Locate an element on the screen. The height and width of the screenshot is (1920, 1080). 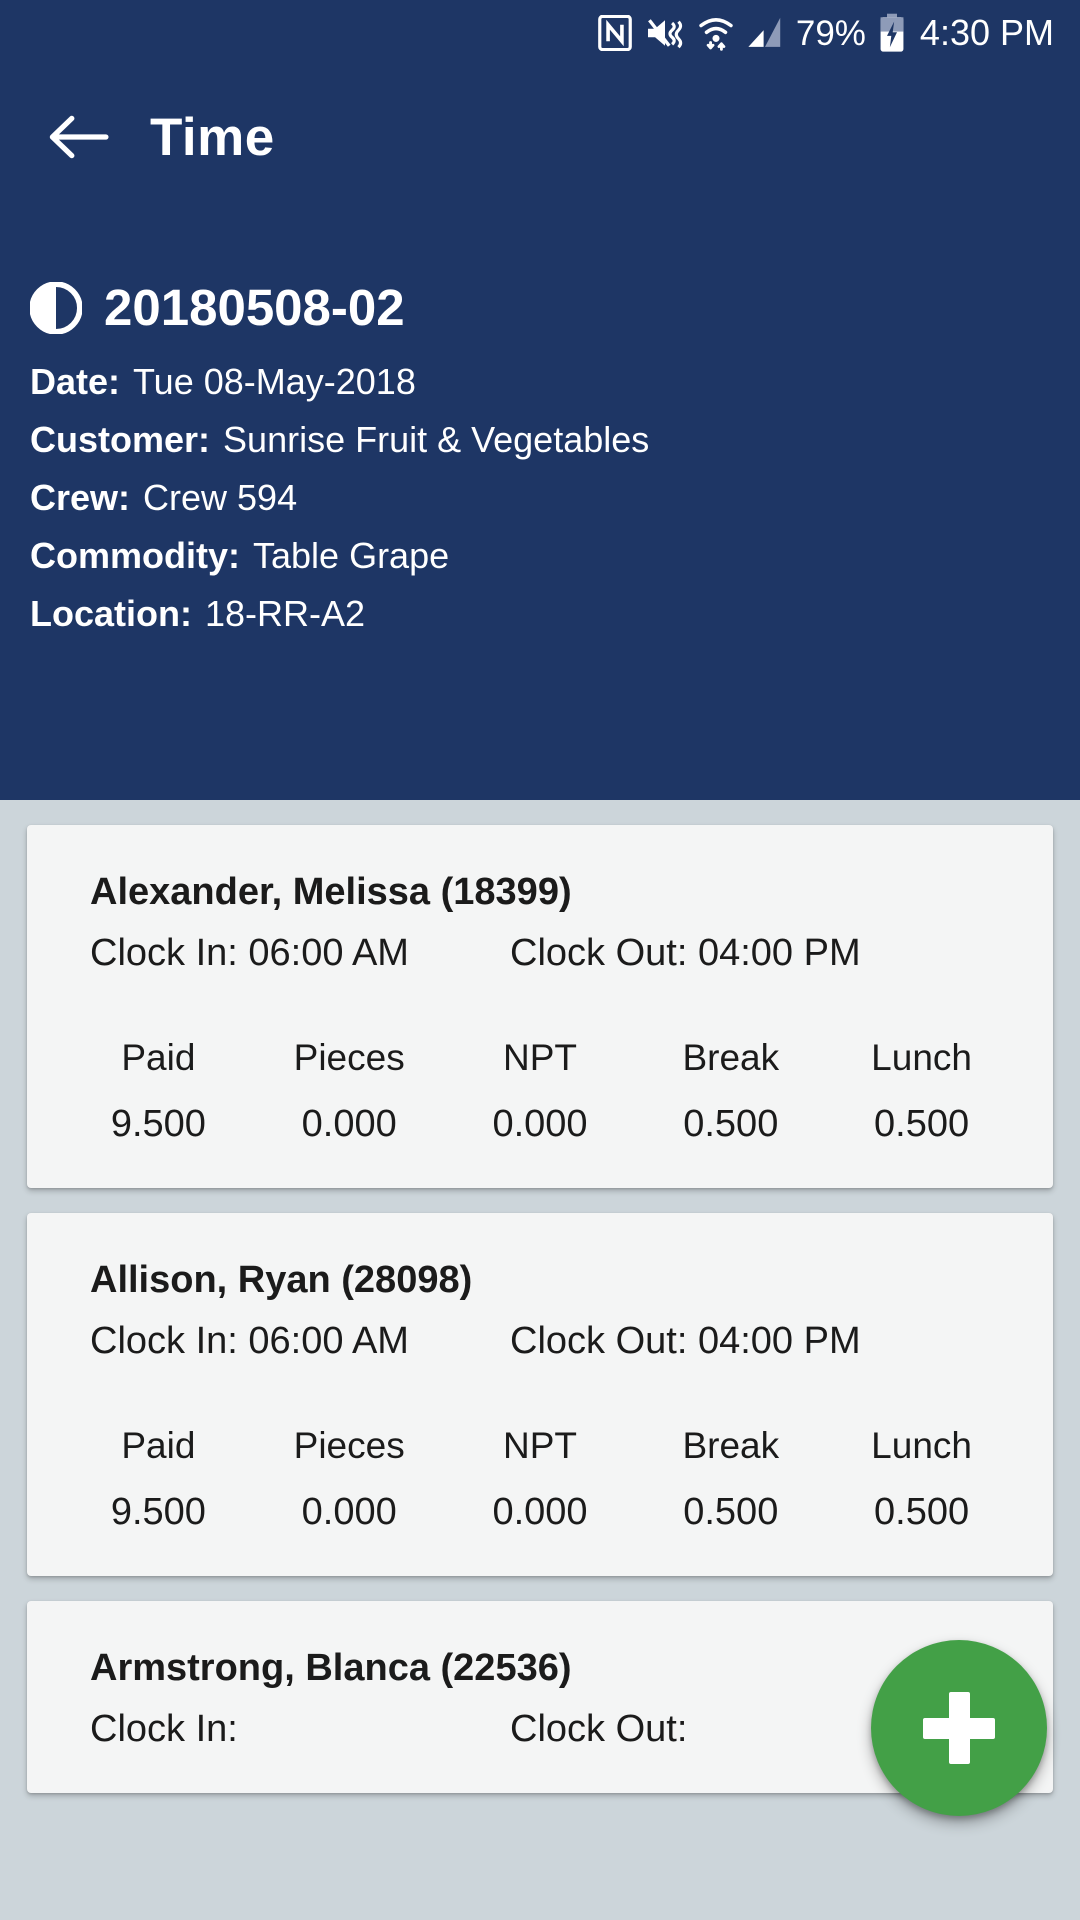
job-field-customer: Customer: Sunrise Fruit & Vegetables is located at coordinates (540, 440).